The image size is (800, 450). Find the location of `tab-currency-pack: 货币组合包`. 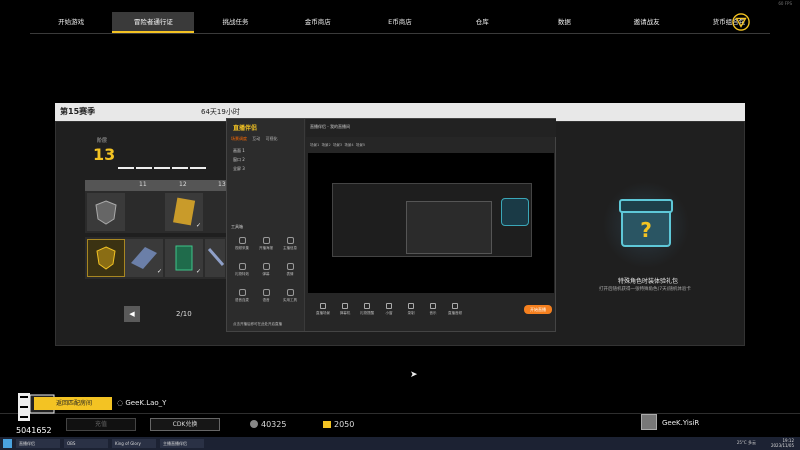

tab-currency-pack: 货币组合包 is located at coordinates (729, 22).